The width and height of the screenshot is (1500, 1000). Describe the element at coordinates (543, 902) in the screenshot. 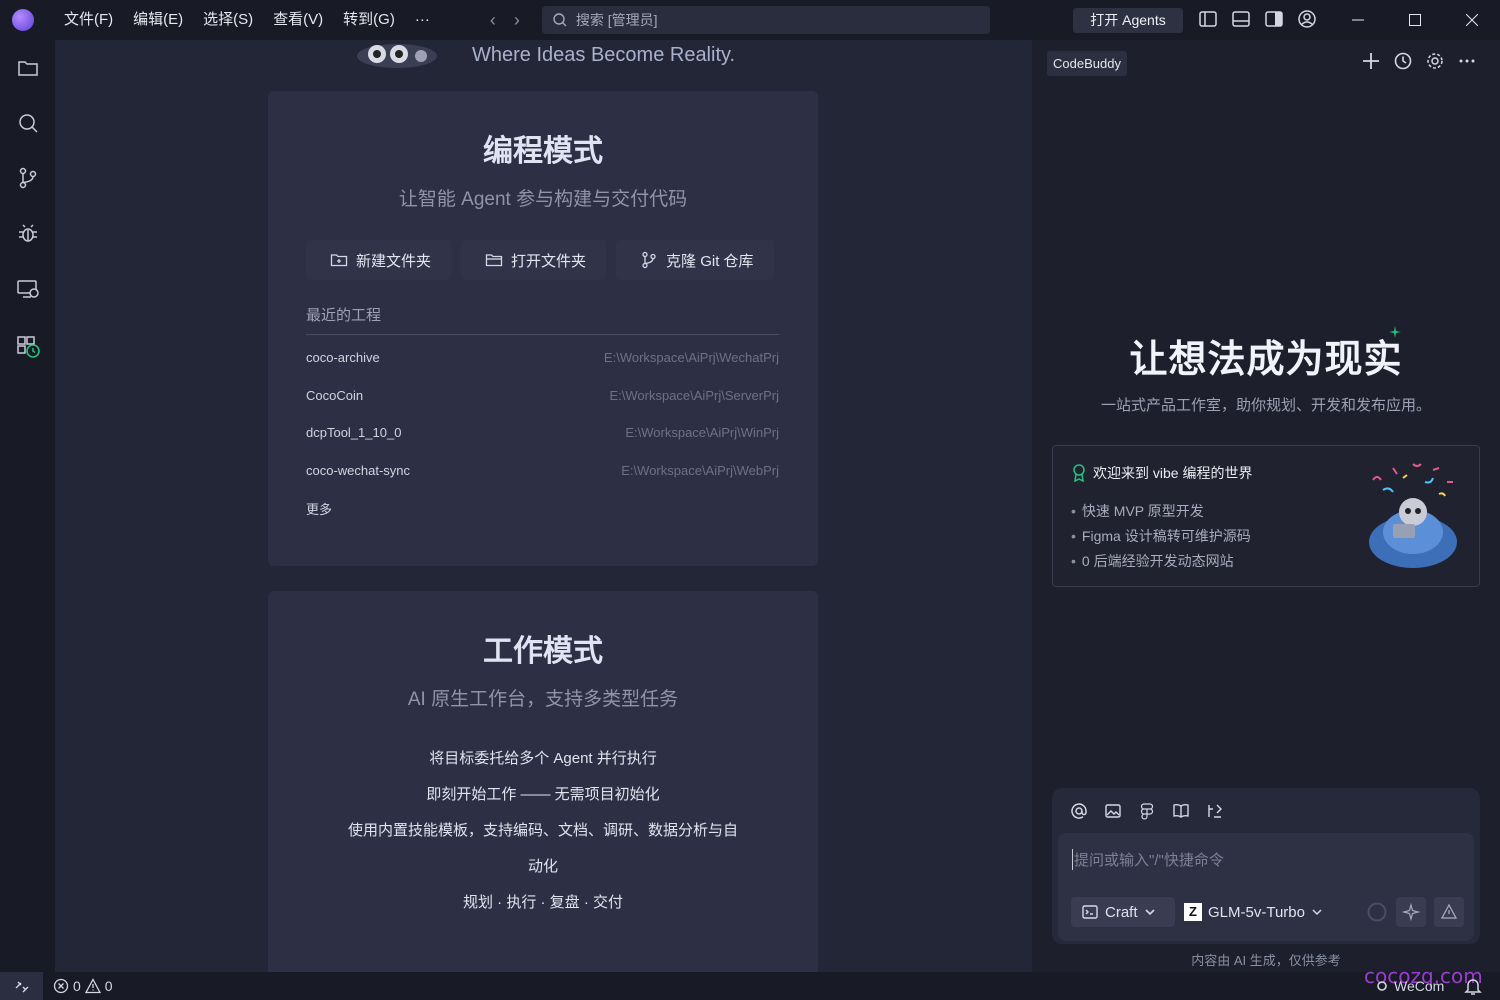

I see `work-mode-feature: 规划 · 执行 · 复盘 · 交付` at that location.